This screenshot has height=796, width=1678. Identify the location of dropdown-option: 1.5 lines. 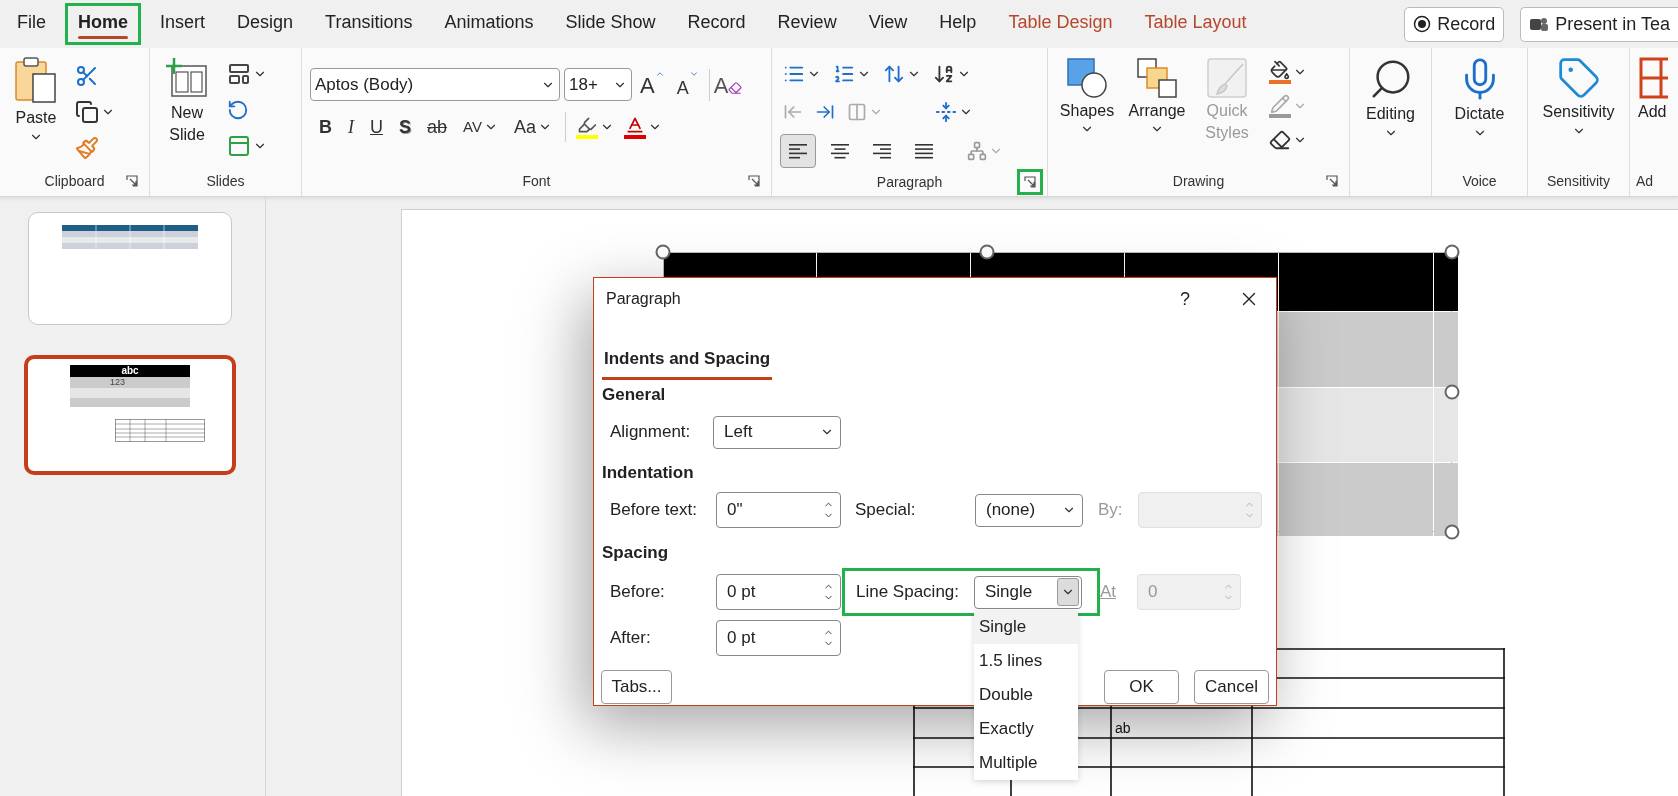
(1026, 661).